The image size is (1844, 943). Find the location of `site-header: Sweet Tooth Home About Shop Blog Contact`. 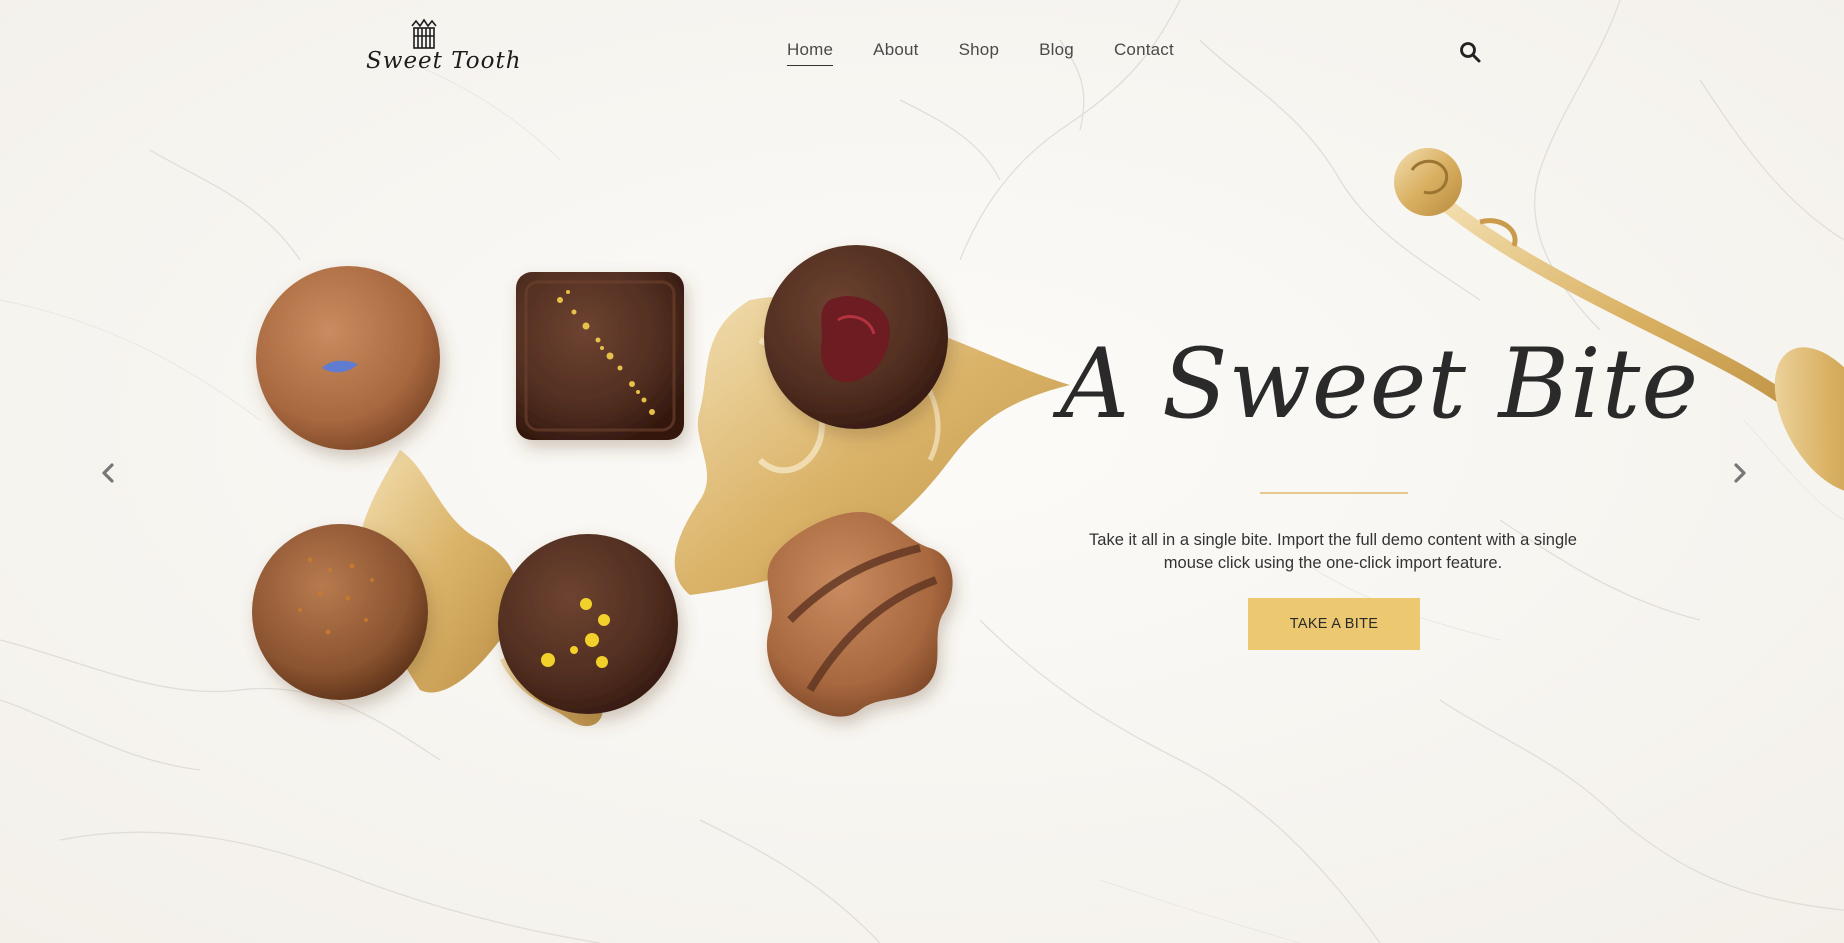

site-header: Sweet Tooth Home About Shop Blog Contact is located at coordinates (922, 52).